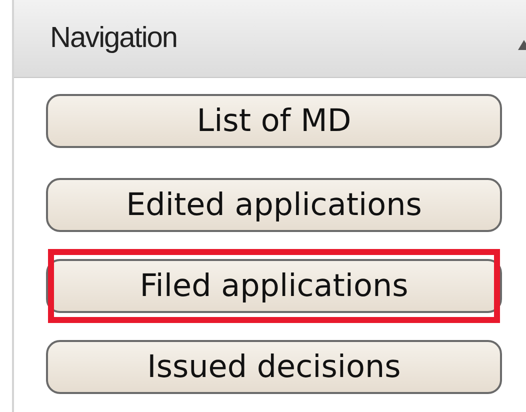 The height and width of the screenshot is (412, 526). I want to click on nav-button: List of MD, so click(274, 121).